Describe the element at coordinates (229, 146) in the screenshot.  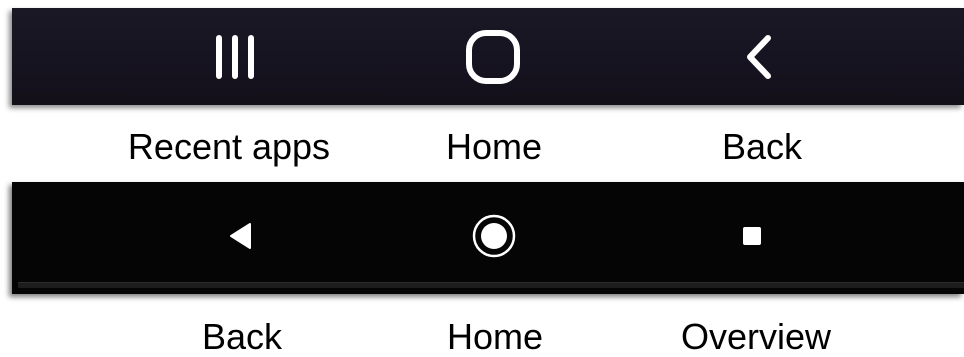
I see `recent-apps-caption: Recent apps` at that location.